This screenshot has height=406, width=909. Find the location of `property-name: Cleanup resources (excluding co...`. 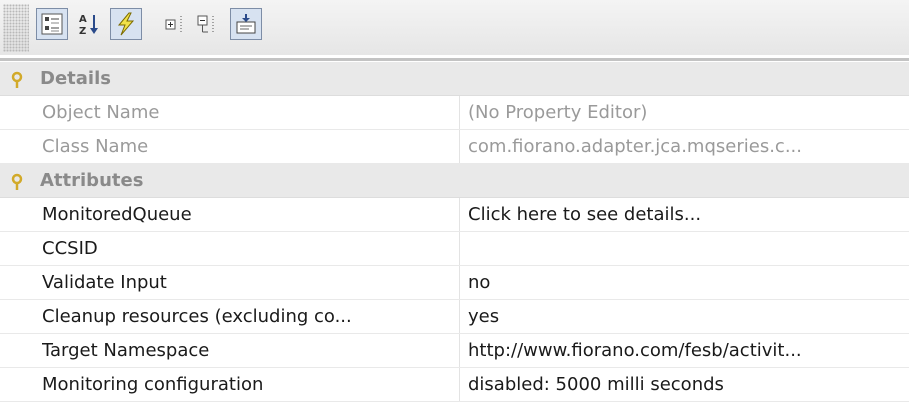

property-name: Cleanup resources (excluding co... is located at coordinates (197, 316).